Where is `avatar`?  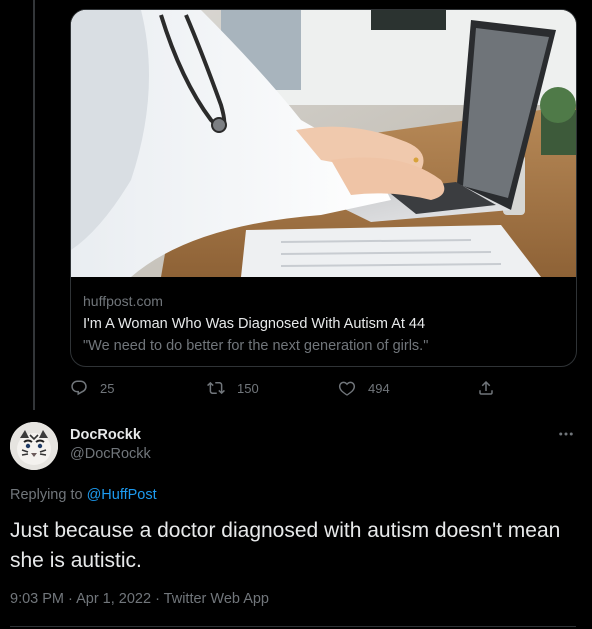
avatar is located at coordinates (34, 446).